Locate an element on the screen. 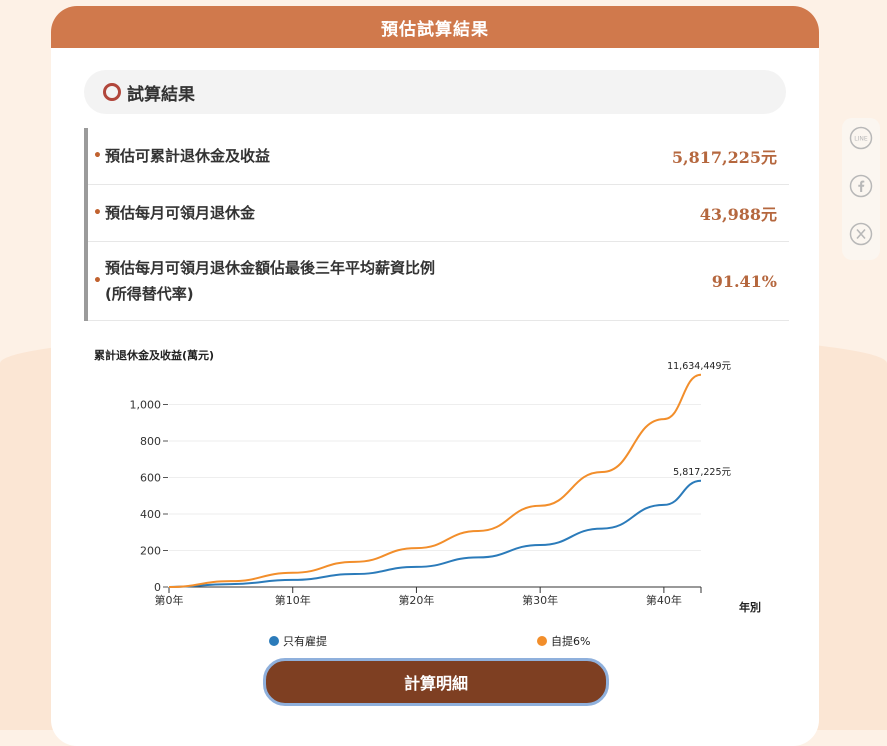 The height and width of the screenshot is (746, 887). calculation-detail-button: 計算明細 is located at coordinates (436, 682).